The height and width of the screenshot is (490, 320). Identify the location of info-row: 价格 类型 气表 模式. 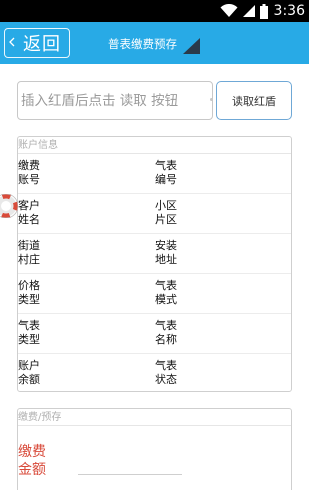
(154, 294).